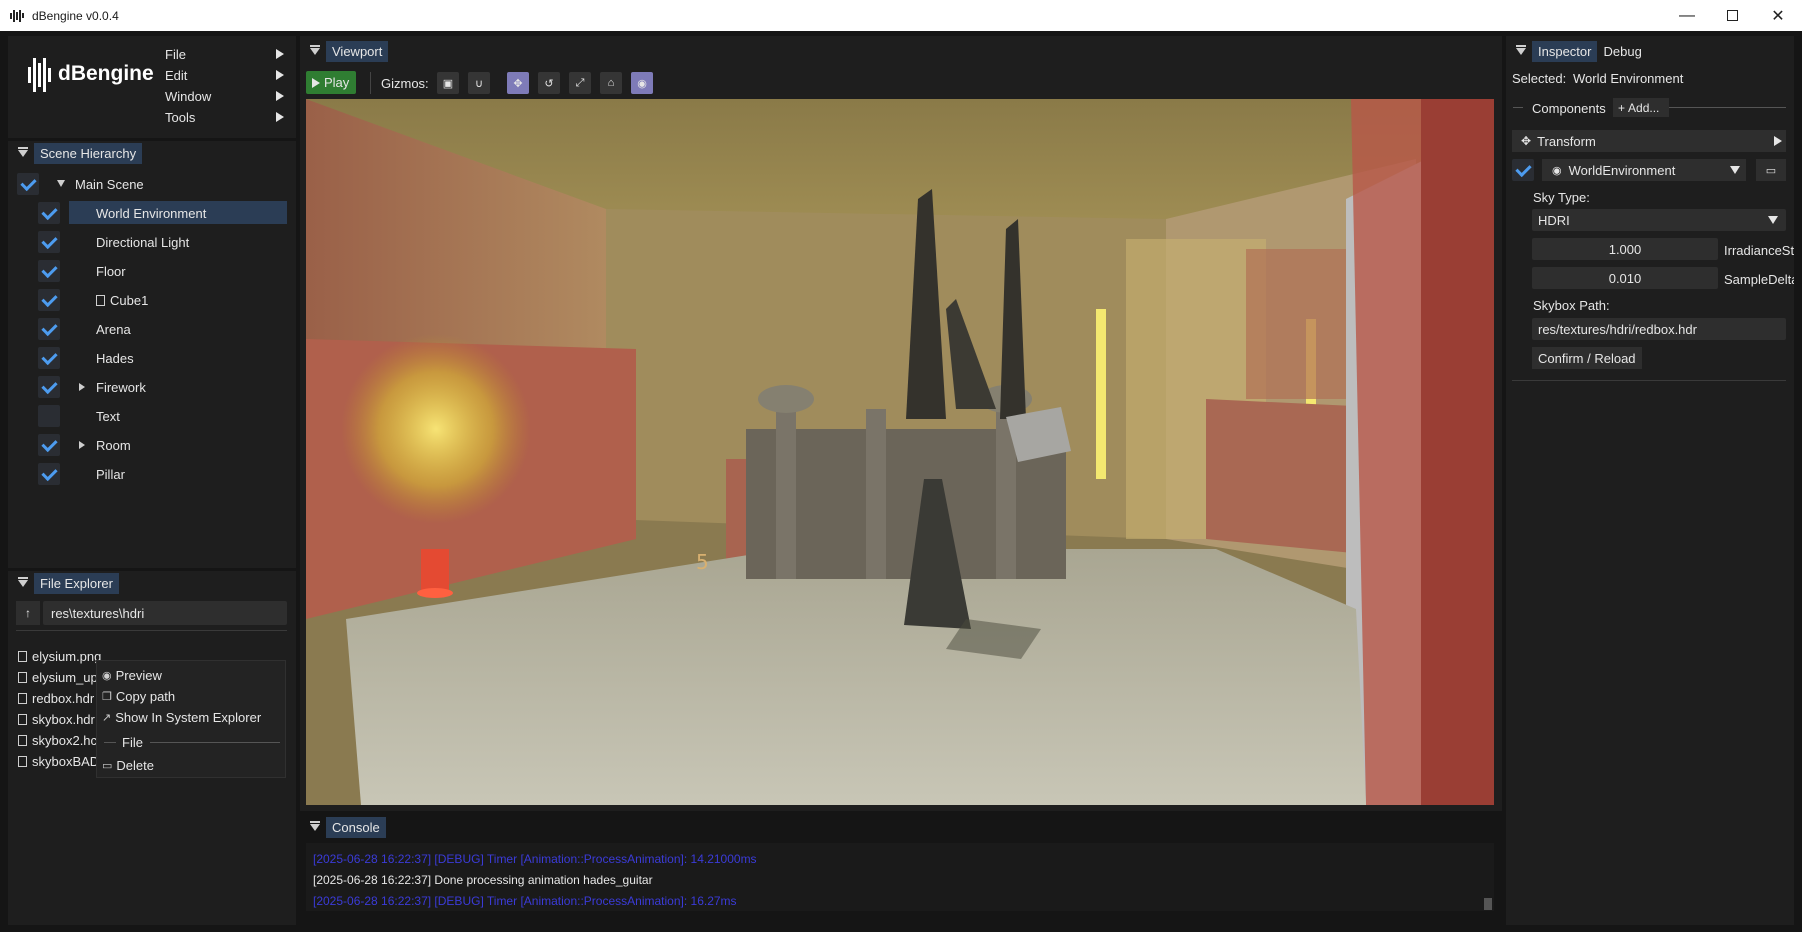 Image resolution: width=1802 pixels, height=932 pixels. I want to click on tree-item-hades: Hades, so click(115, 358).